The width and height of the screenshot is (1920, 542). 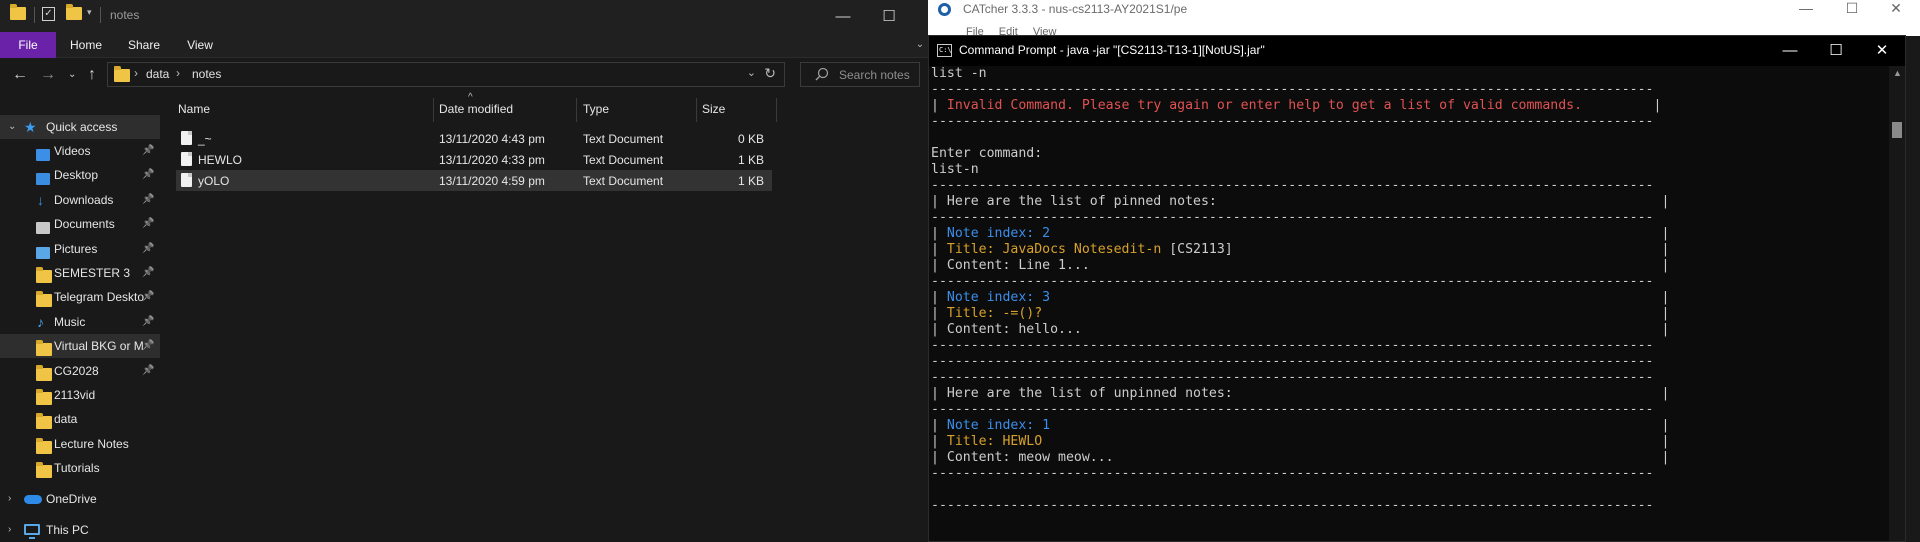 I want to click on console-line: | Title: HEWLO |, so click(x=1411, y=442).